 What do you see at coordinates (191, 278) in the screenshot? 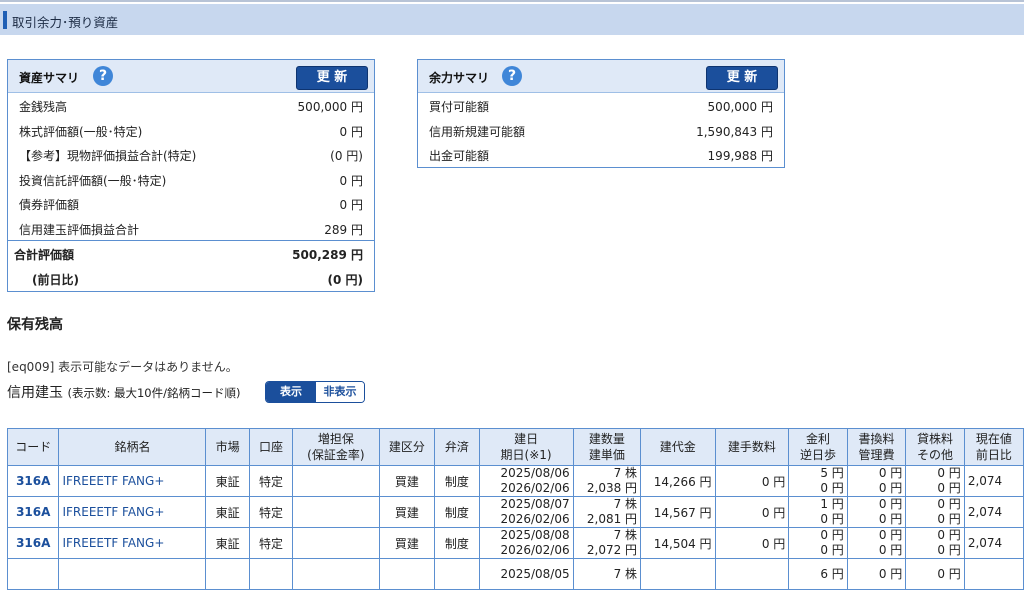
I see `prev-day-row: (前日比) (0 円)` at bounding box center [191, 278].